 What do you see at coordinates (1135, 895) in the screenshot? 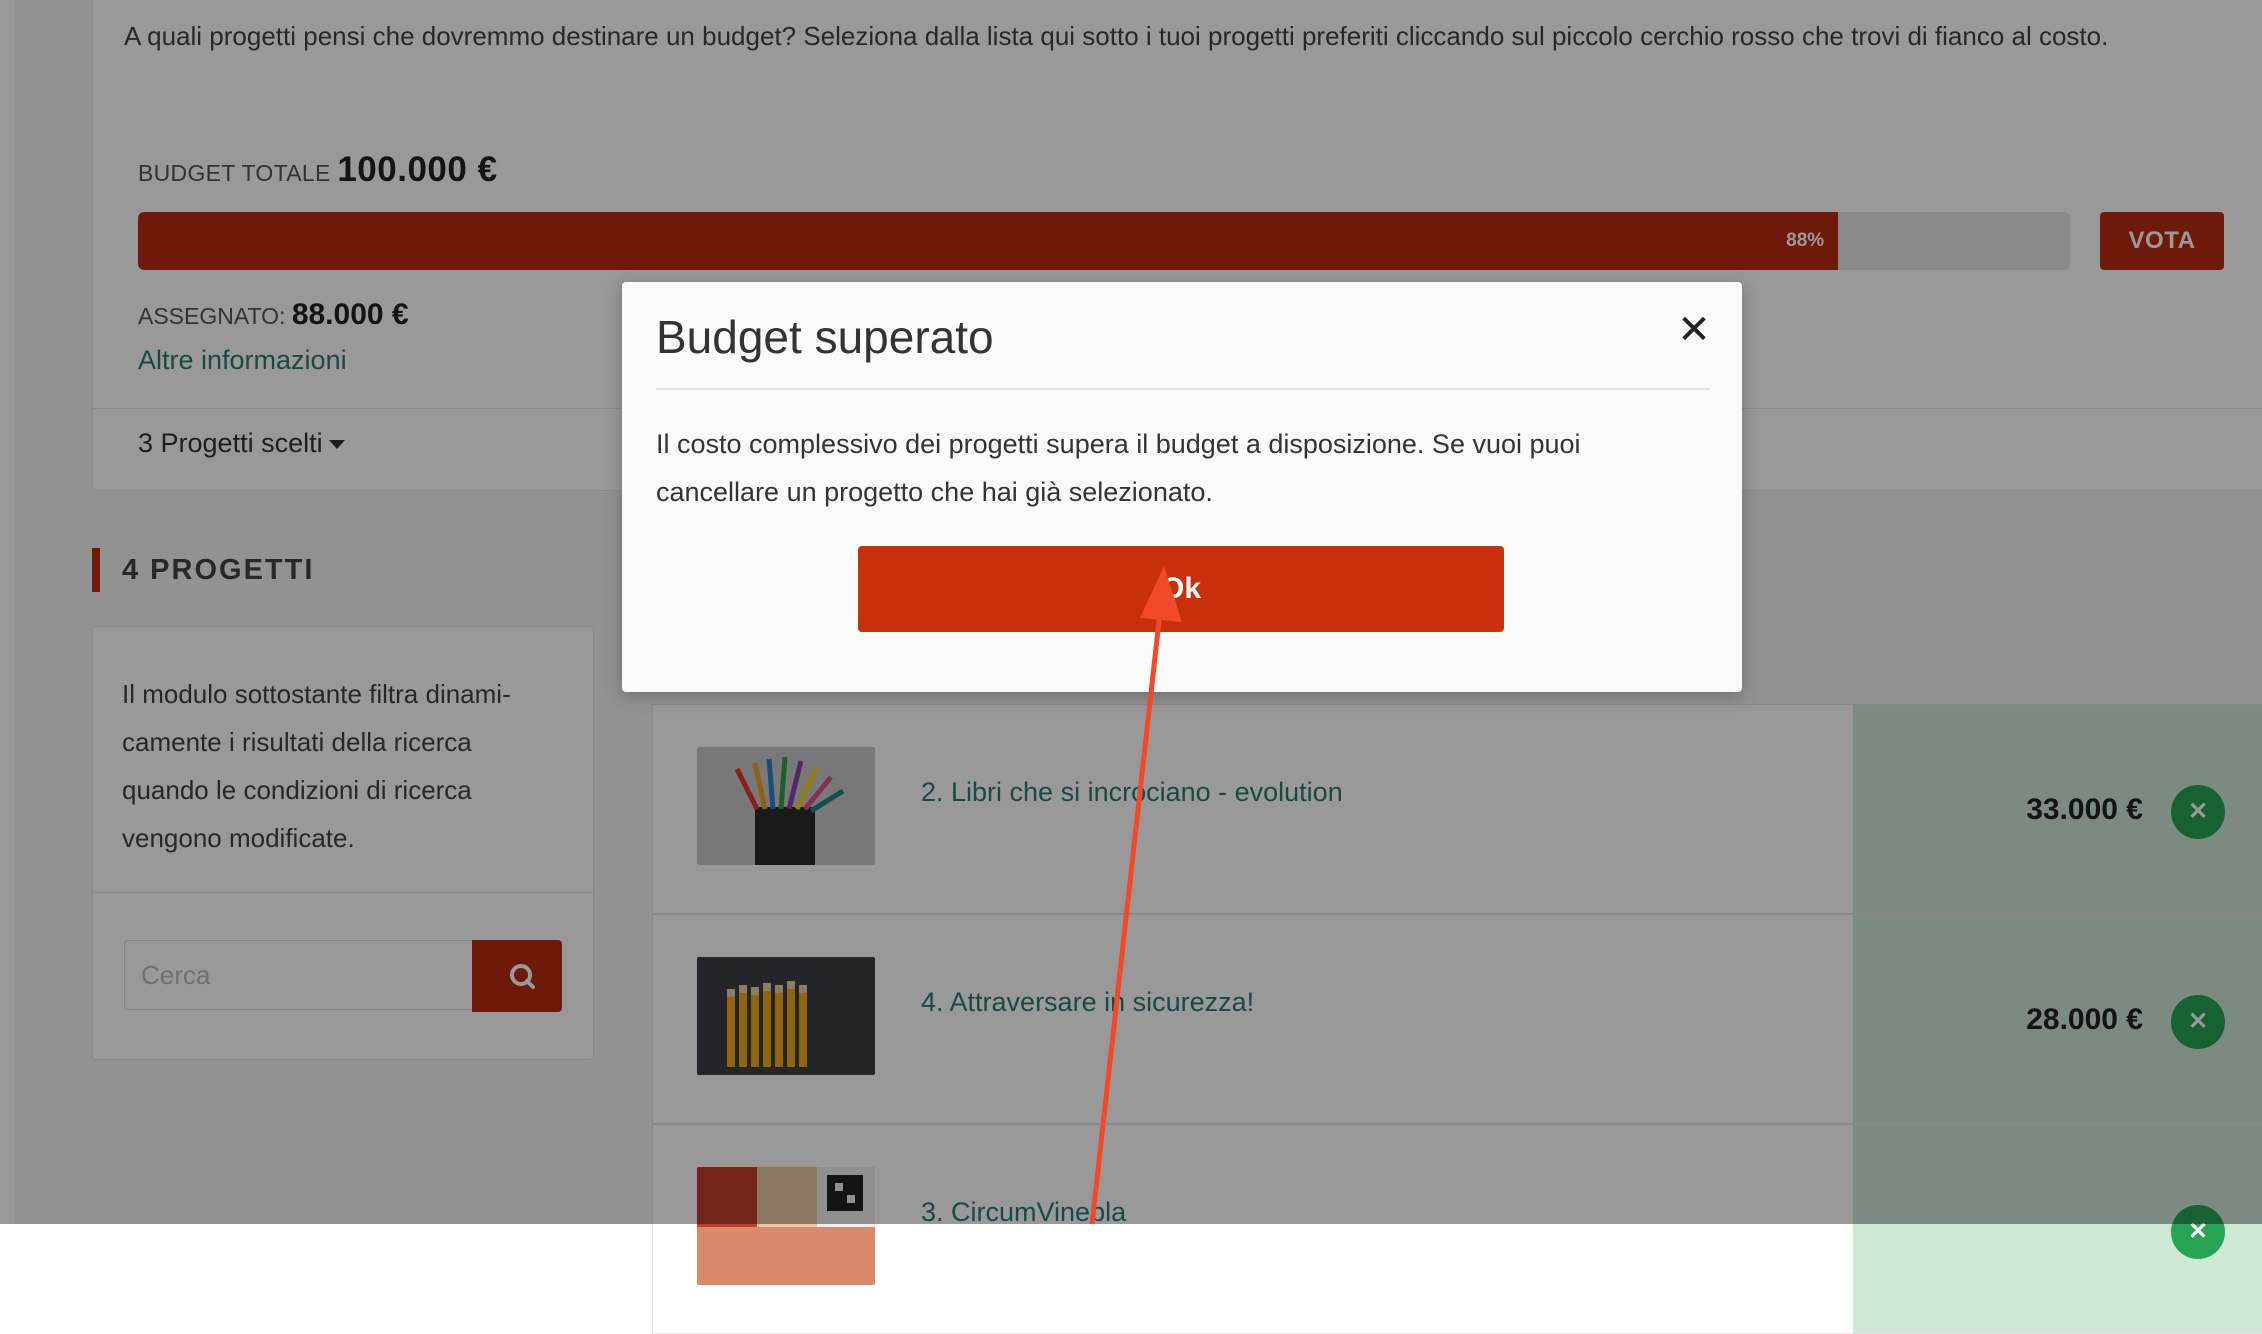
I see `annotation-arrow` at bounding box center [1135, 895].